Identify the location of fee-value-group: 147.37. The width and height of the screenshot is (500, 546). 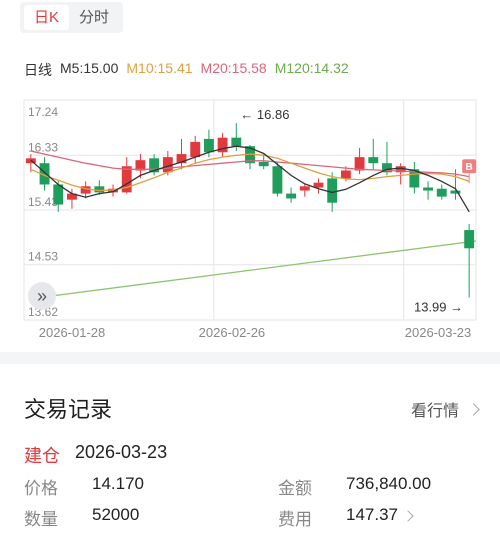
(380, 515).